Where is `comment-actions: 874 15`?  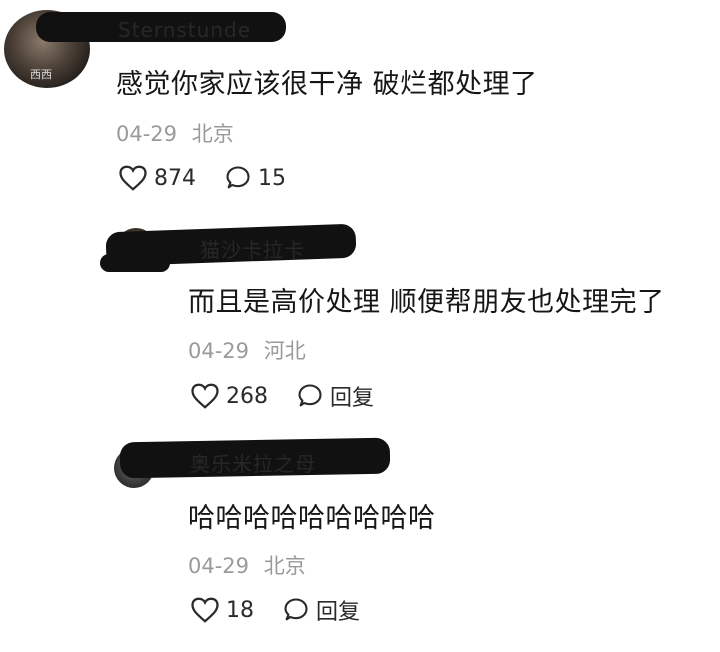 comment-actions: 874 15 is located at coordinates (216, 178).